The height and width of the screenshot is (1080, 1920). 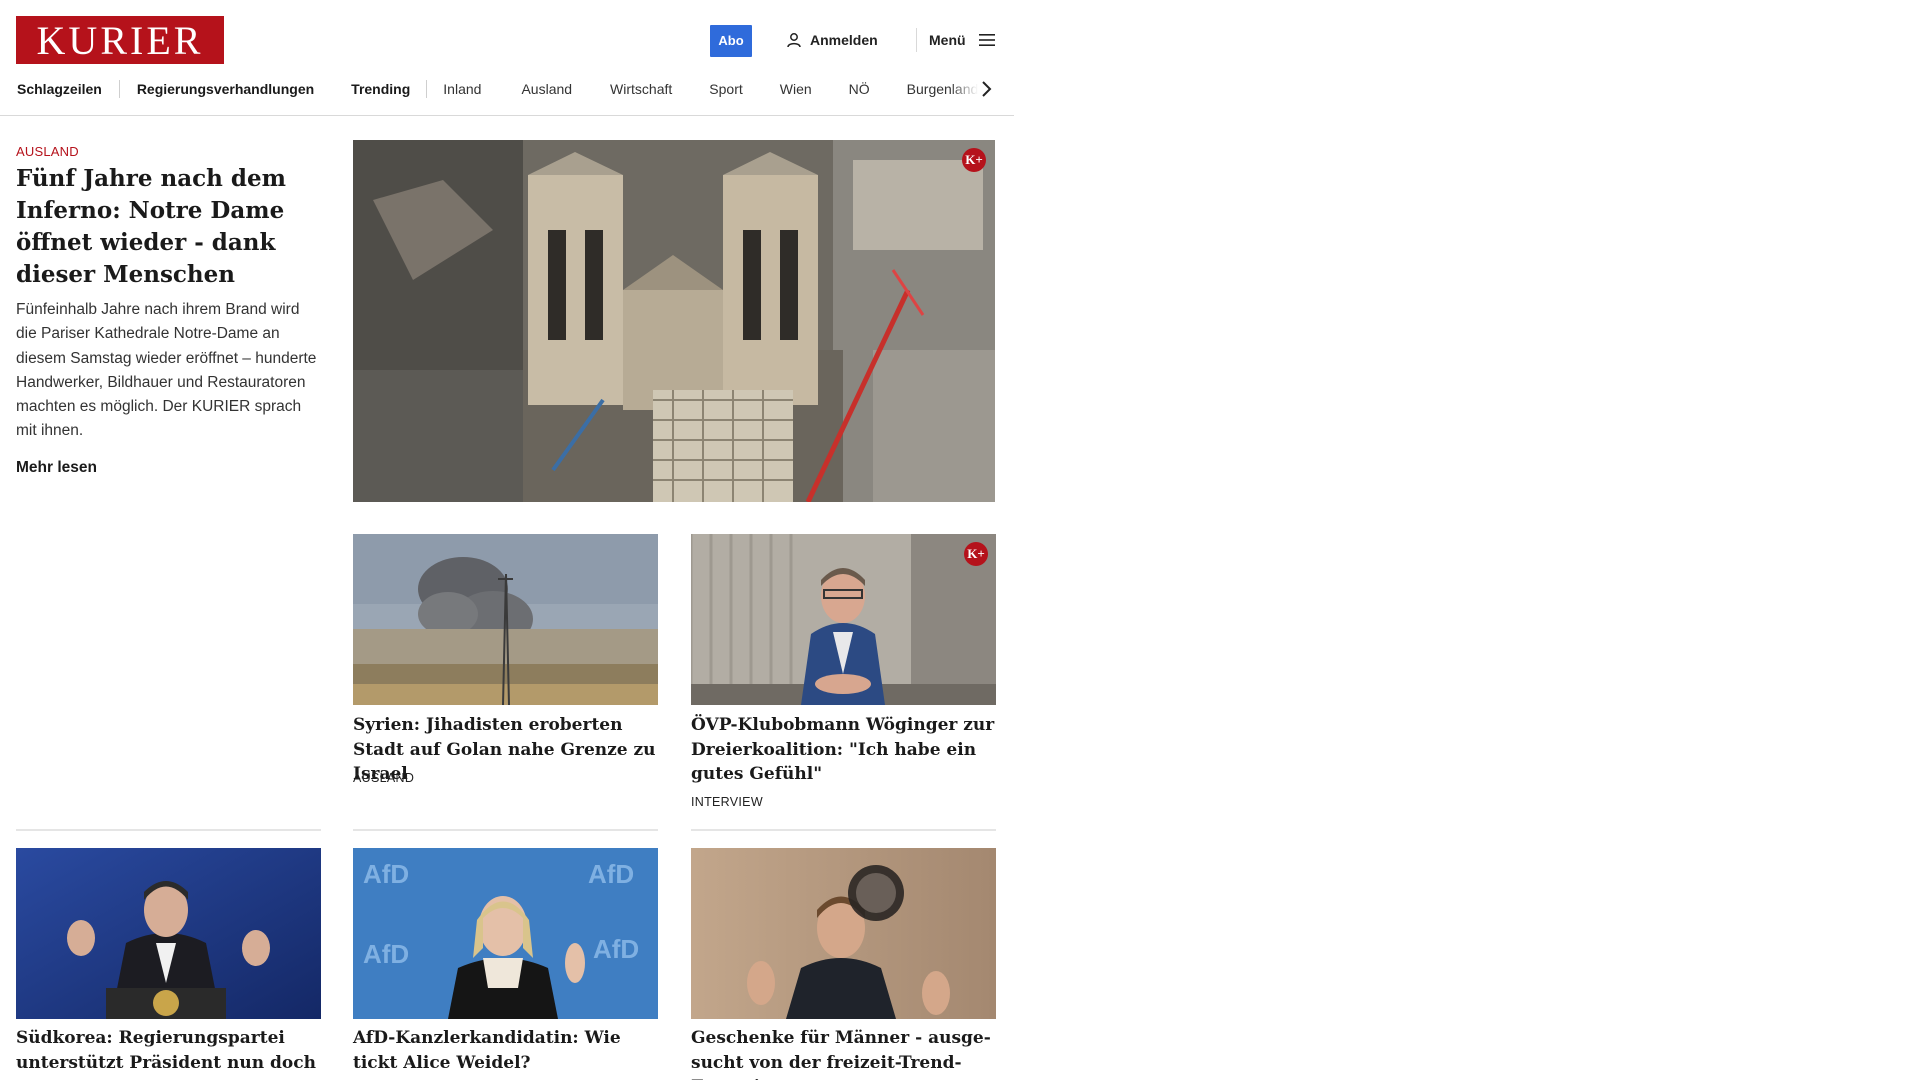 I want to click on nav-item-sport: Sport, so click(x=725, y=89).